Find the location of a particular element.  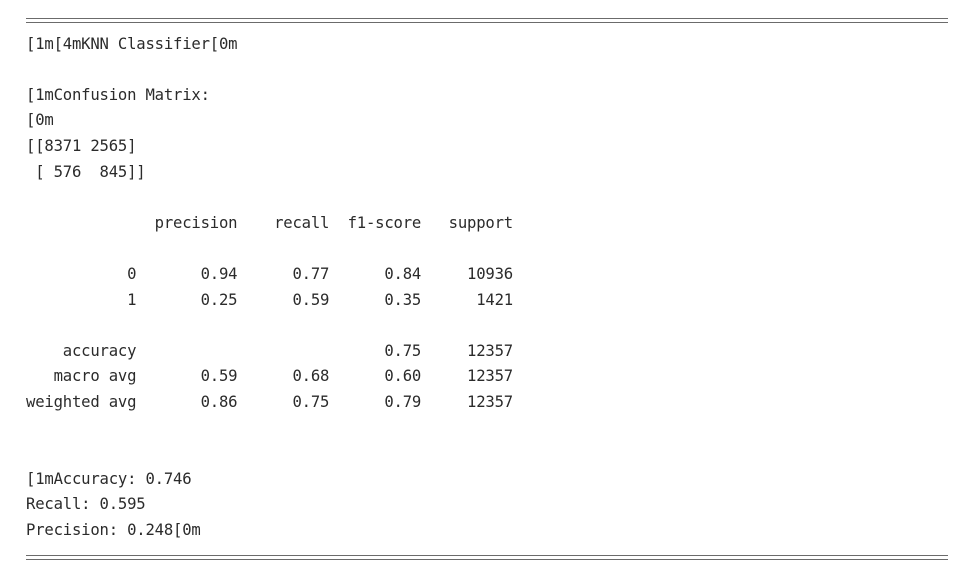

report-row: 1 0.25 0.59 0.35 1421 is located at coordinates (269, 299).